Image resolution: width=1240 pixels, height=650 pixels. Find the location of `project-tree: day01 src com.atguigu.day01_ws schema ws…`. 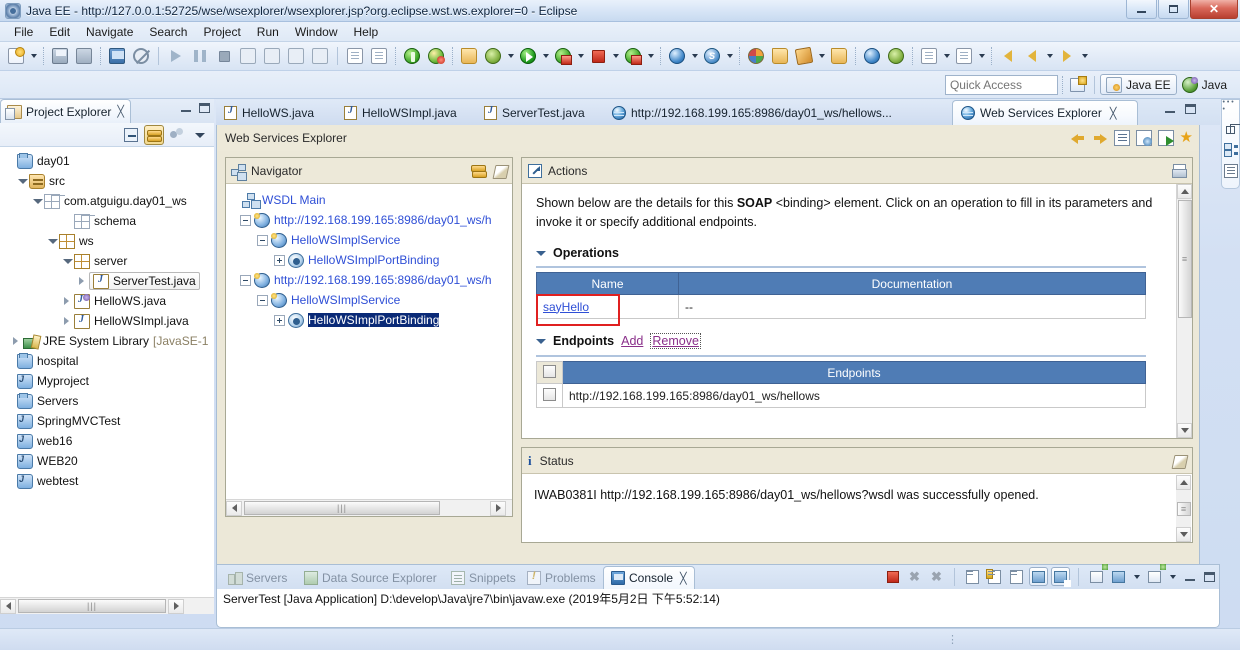

project-tree: day01 src com.atguigu.day01_ws schema ws… is located at coordinates (107, 368).